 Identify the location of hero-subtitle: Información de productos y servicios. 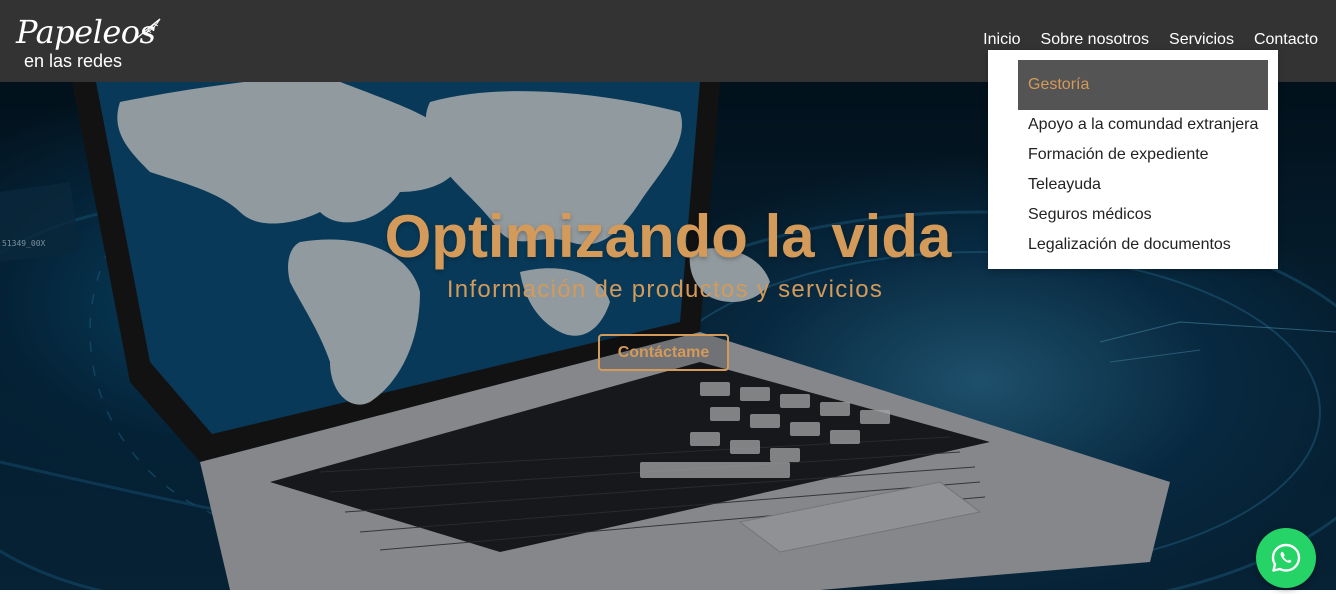
(665, 289).